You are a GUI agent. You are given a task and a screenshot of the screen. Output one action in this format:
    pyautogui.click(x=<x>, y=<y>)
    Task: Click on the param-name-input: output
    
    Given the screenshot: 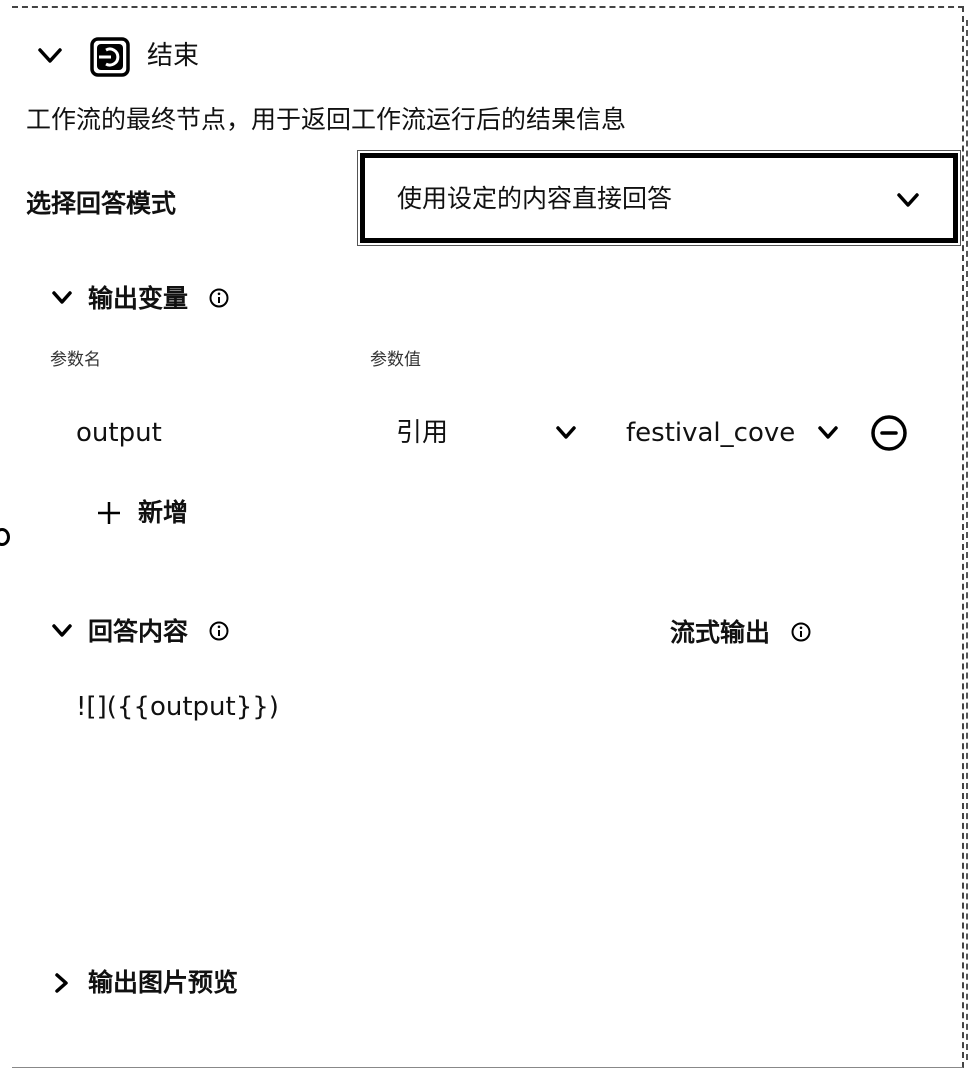 What is the action you would take?
    pyautogui.click(x=119, y=433)
    